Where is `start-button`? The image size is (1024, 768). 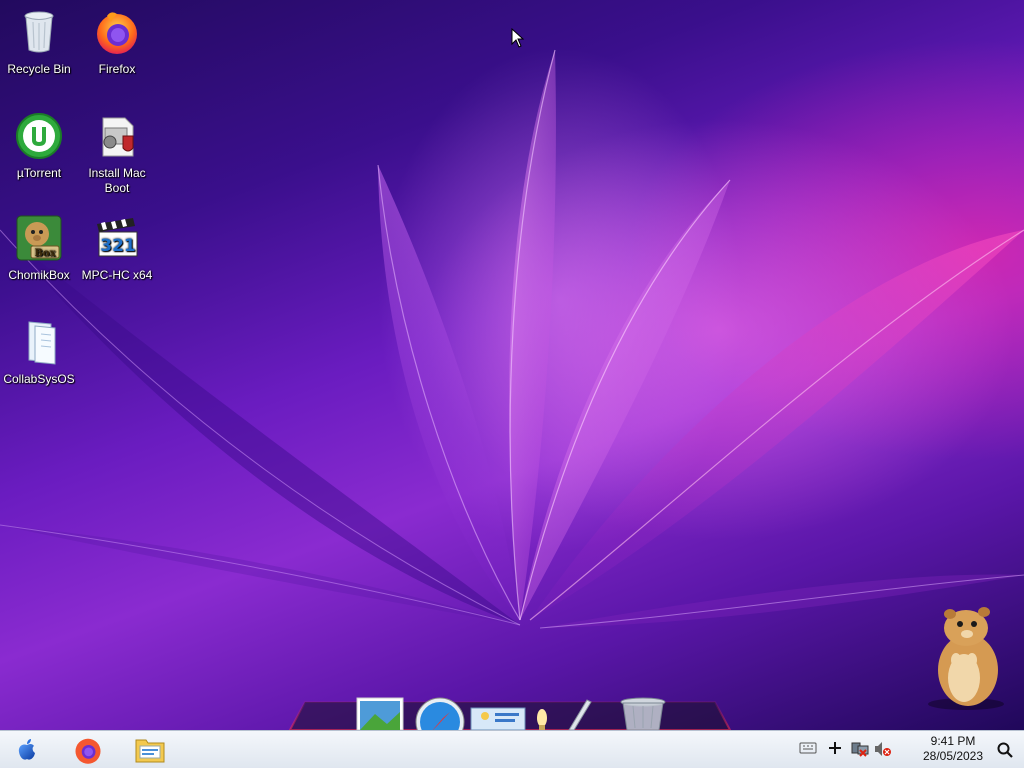
start-button is located at coordinates (27, 750).